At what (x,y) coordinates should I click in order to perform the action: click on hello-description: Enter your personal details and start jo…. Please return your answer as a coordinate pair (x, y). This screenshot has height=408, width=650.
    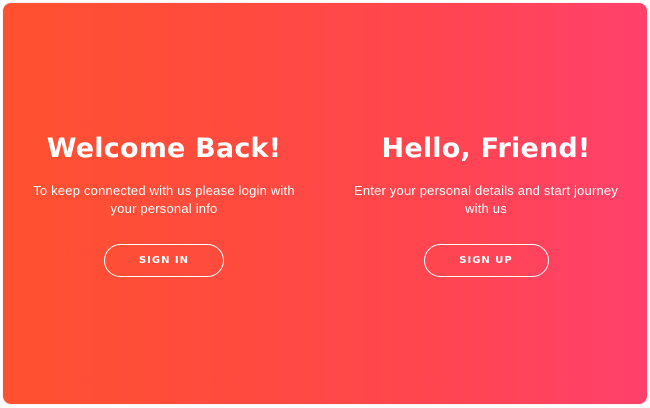
    Looking at the image, I should click on (486, 199).